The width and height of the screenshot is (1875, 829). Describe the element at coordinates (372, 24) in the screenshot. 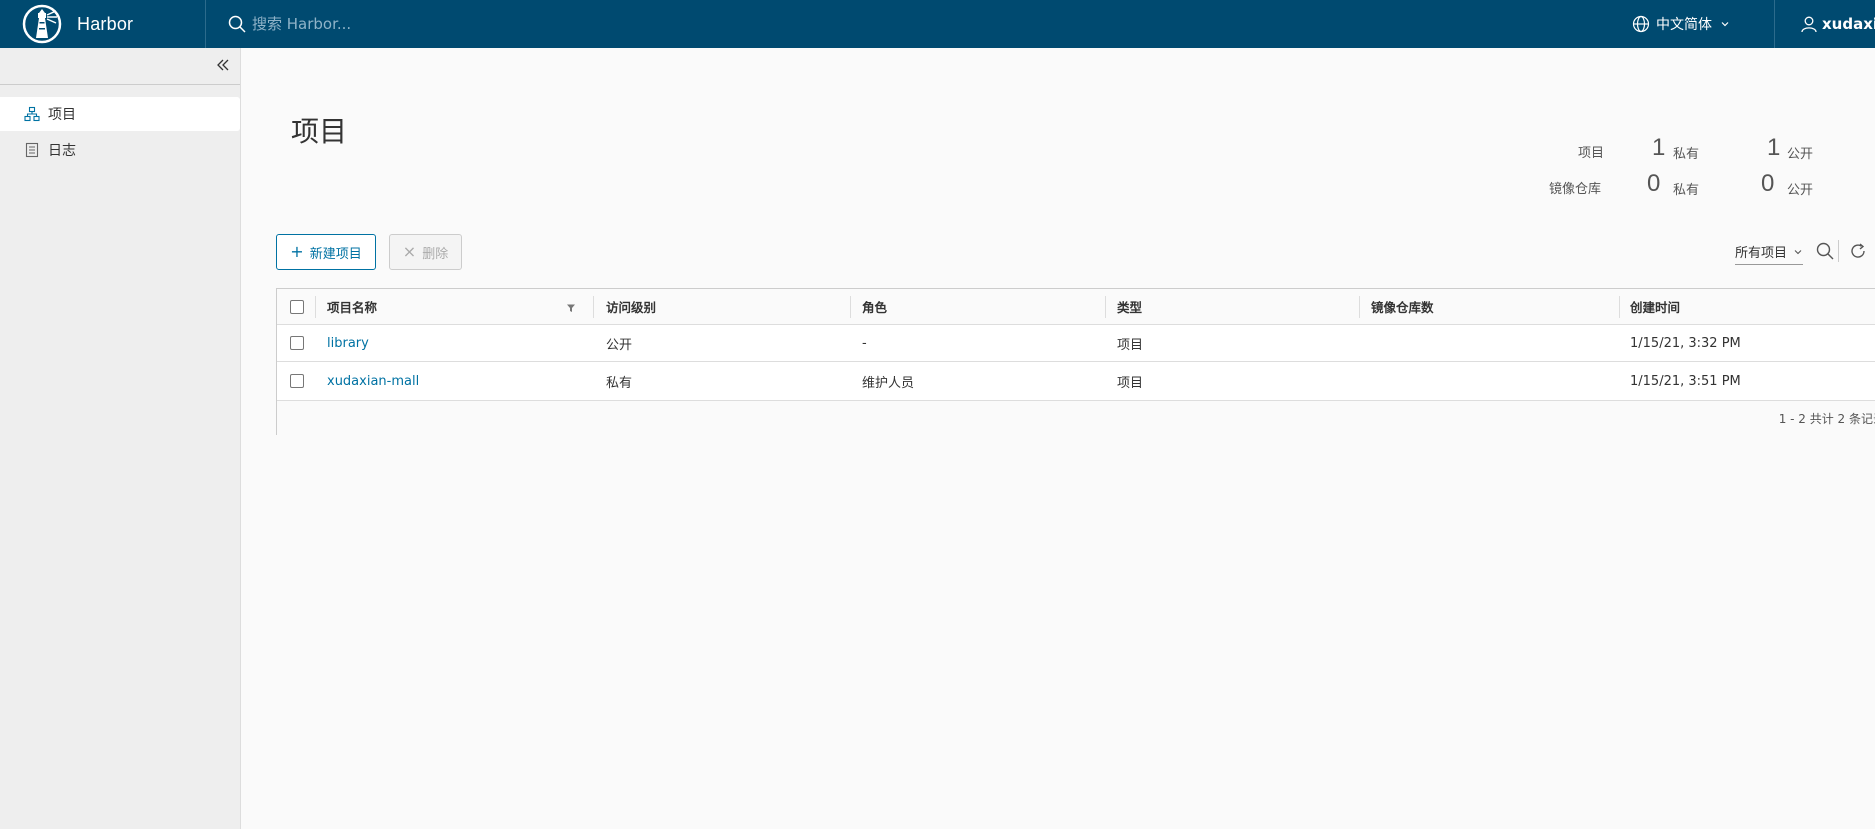

I see `search-input` at that location.